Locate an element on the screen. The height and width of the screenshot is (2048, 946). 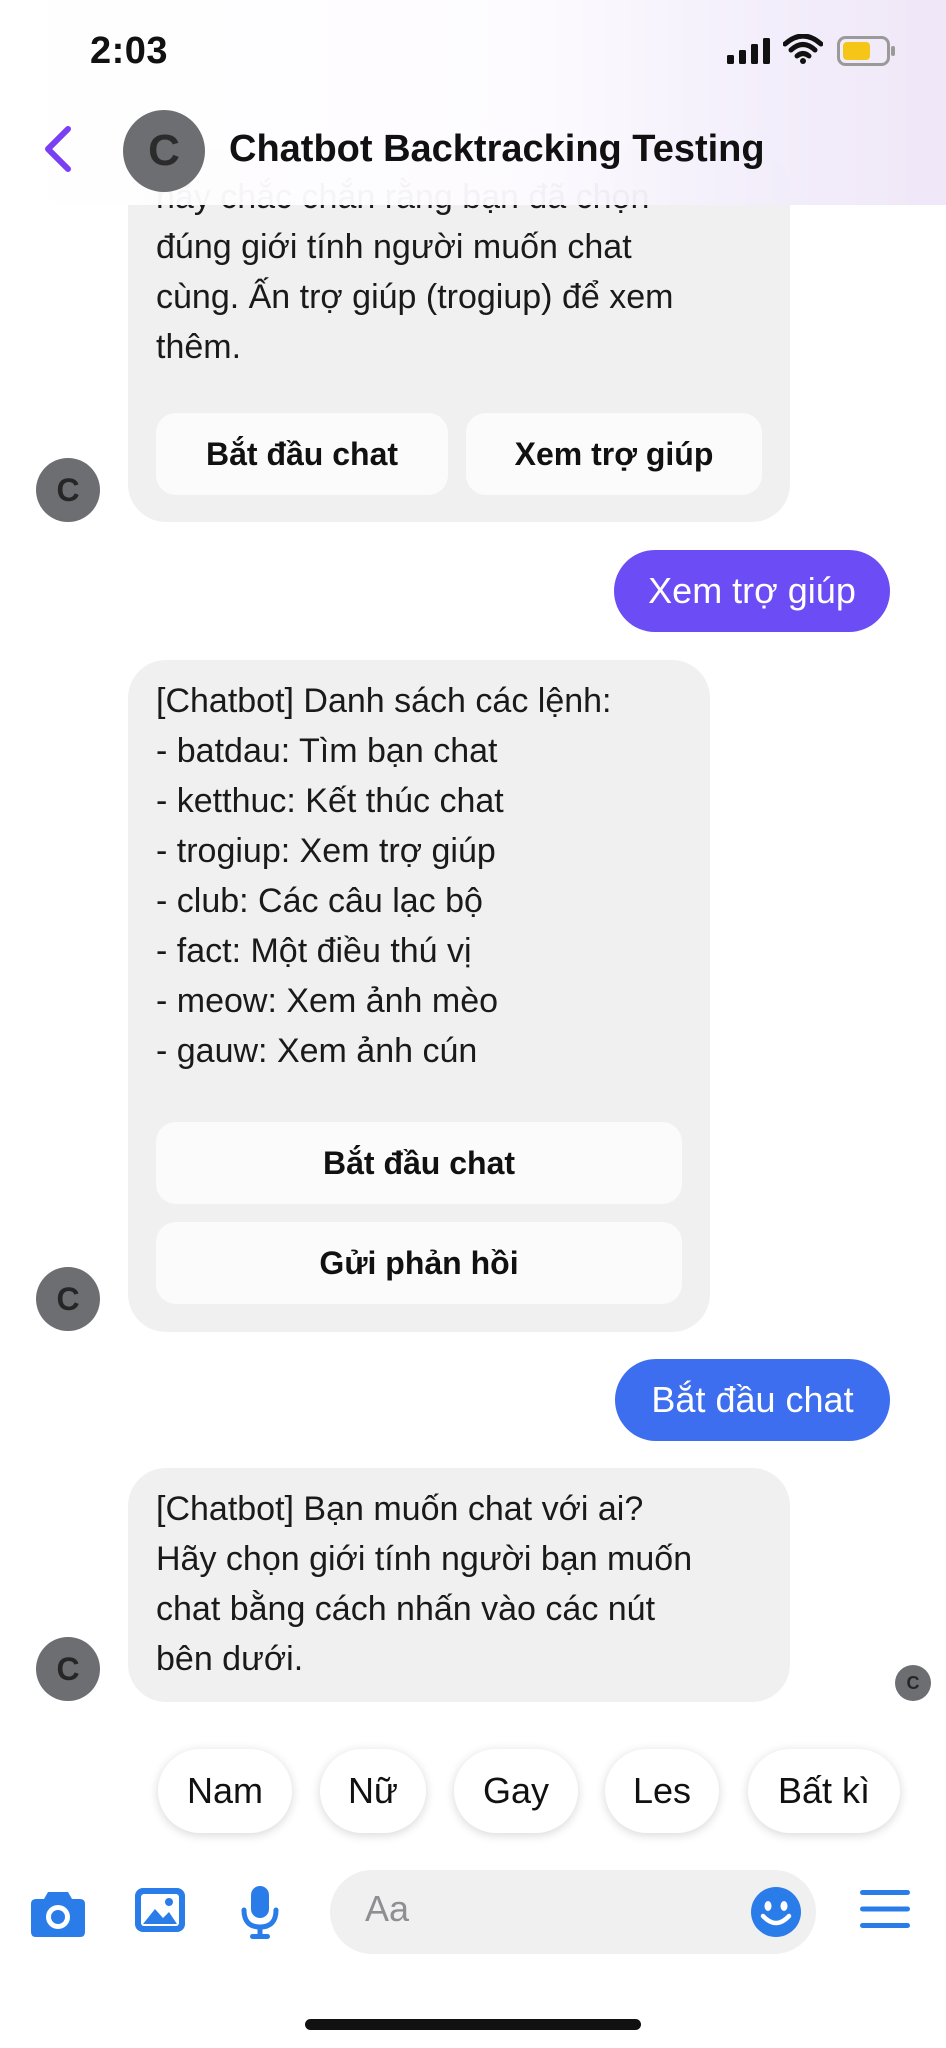
home-indicator is located at coordinates (473, 2024).